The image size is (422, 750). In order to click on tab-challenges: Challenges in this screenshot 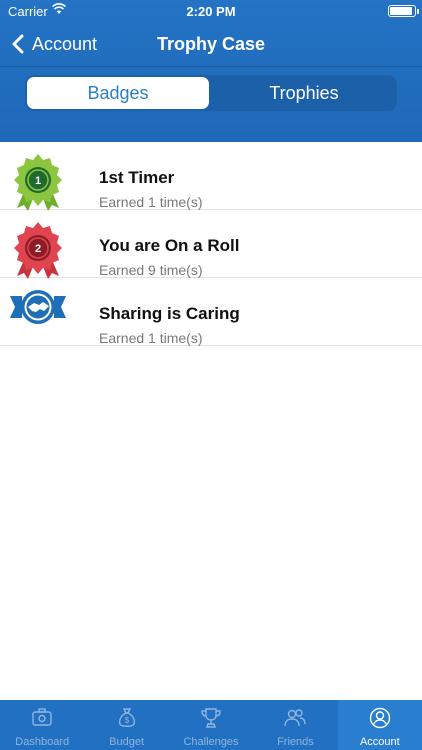, I will do `click(211, 725)`.